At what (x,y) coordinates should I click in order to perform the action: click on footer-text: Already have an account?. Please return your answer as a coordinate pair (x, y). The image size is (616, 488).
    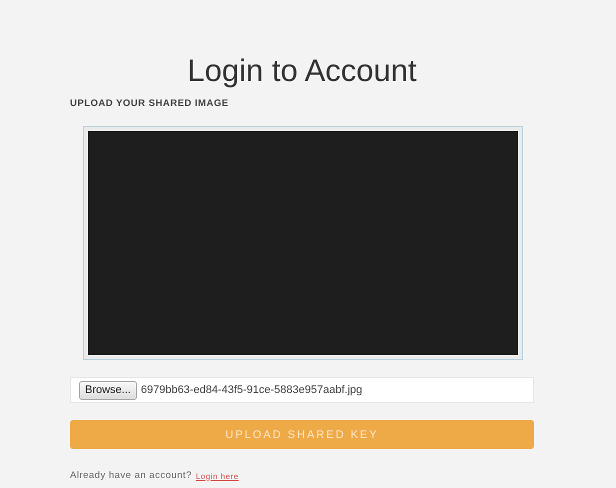
    Looking at the image, I should click on (131, 476).